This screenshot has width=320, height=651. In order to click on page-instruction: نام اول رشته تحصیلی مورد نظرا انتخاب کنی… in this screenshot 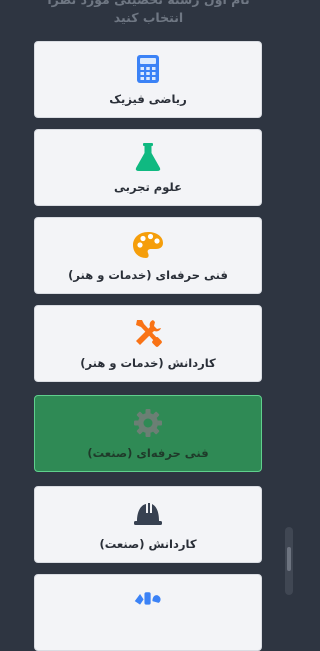, I will do `click(148, 13)`.